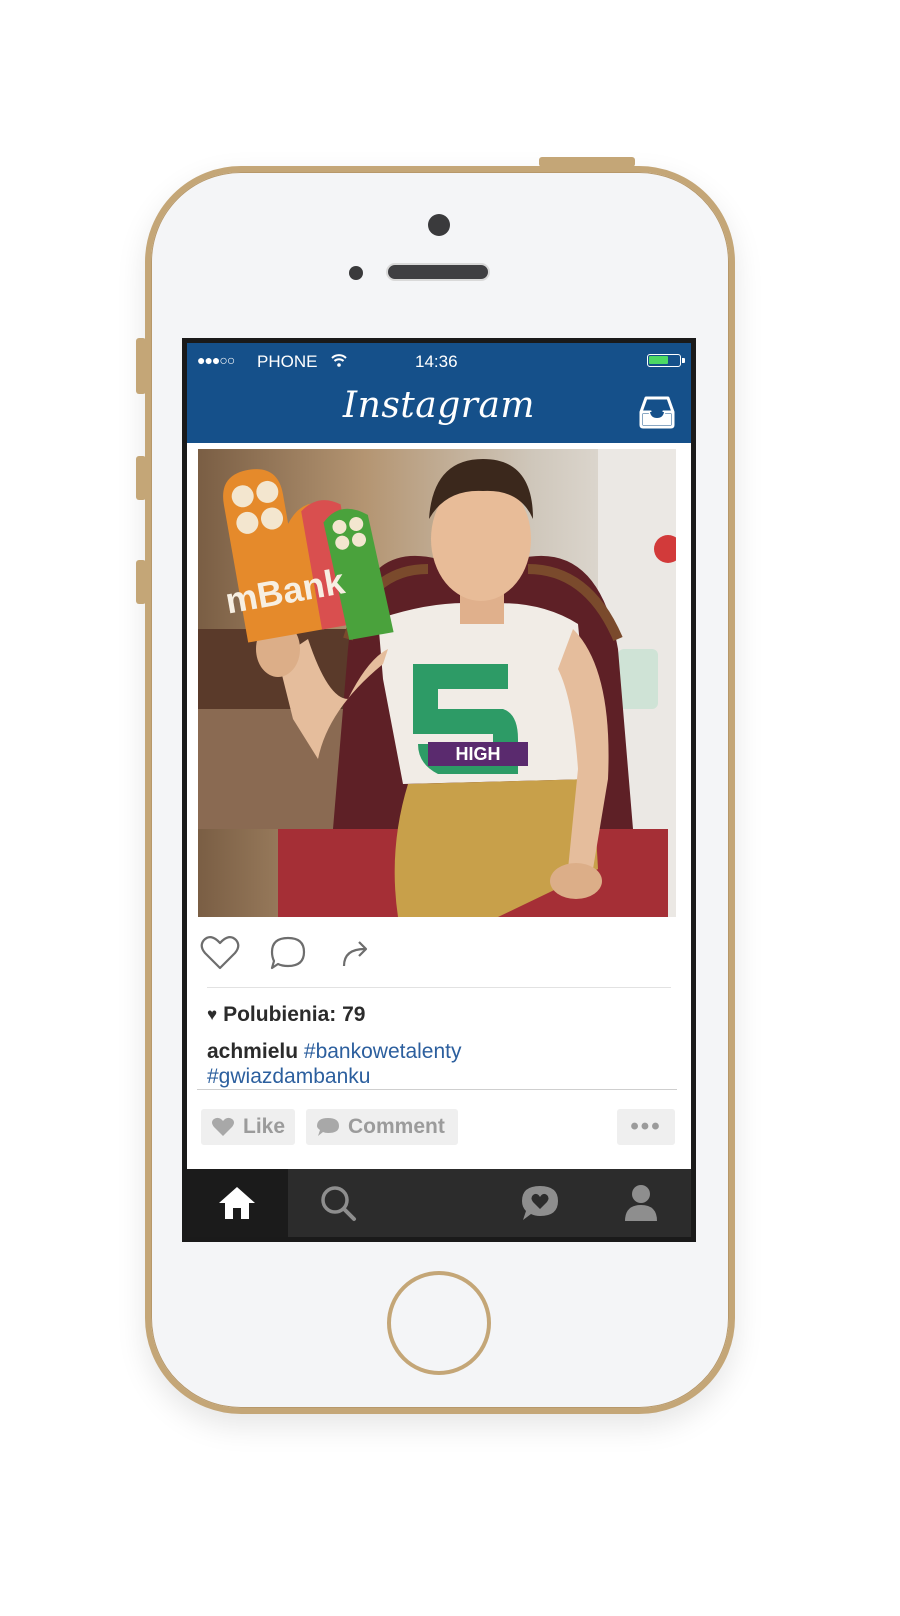 The width and height of the screenshot is (900, 1616). I want to click on earpiece-speaker, so click(438, 272).